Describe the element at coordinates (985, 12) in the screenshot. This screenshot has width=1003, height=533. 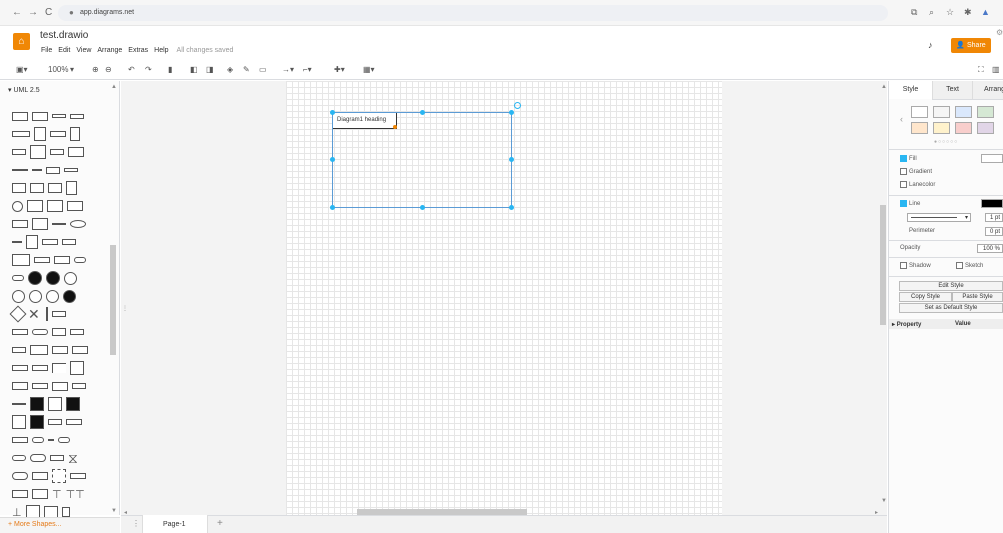
I see `profile-icon: ▲` at that location.